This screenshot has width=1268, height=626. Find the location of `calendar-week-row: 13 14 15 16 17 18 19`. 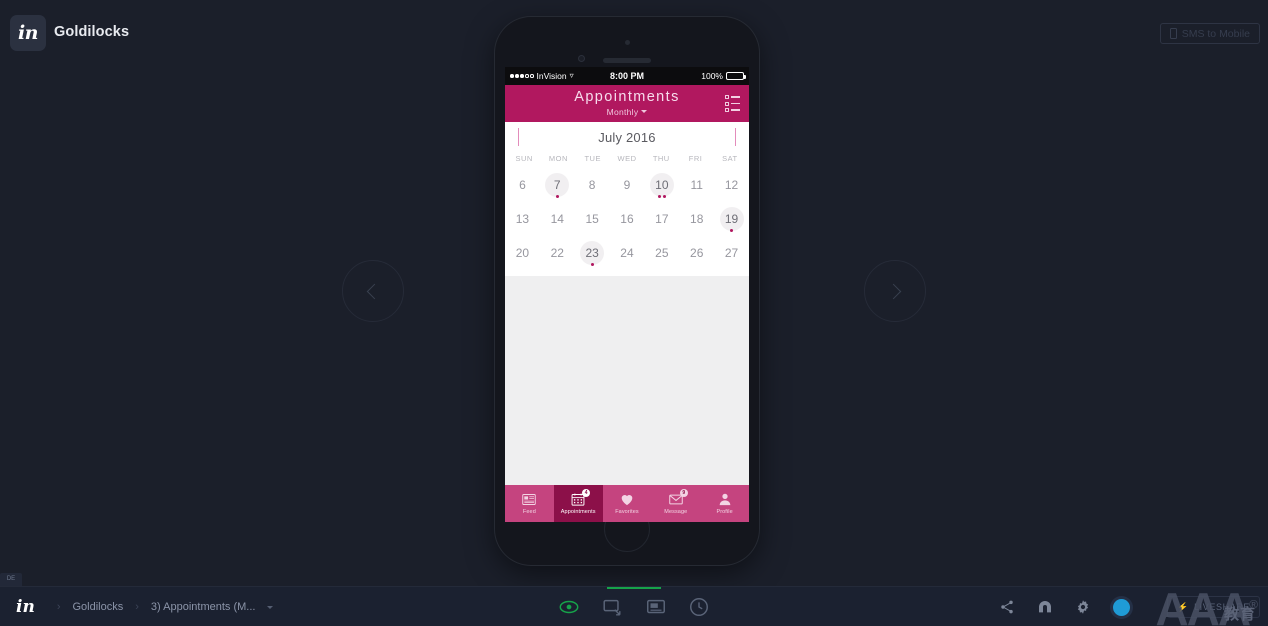

calendar-week-row: 13 14 15 16 17 18 19 is located at coordinates (627, 219).